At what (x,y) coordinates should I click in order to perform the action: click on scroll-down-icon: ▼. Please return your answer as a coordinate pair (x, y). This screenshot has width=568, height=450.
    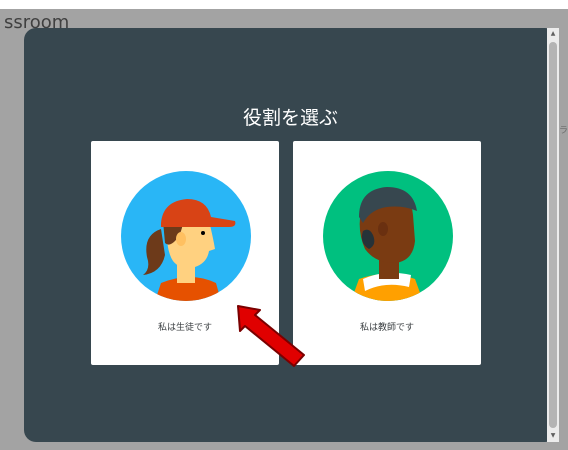
    Looking at the image, I should click on (553, 436).